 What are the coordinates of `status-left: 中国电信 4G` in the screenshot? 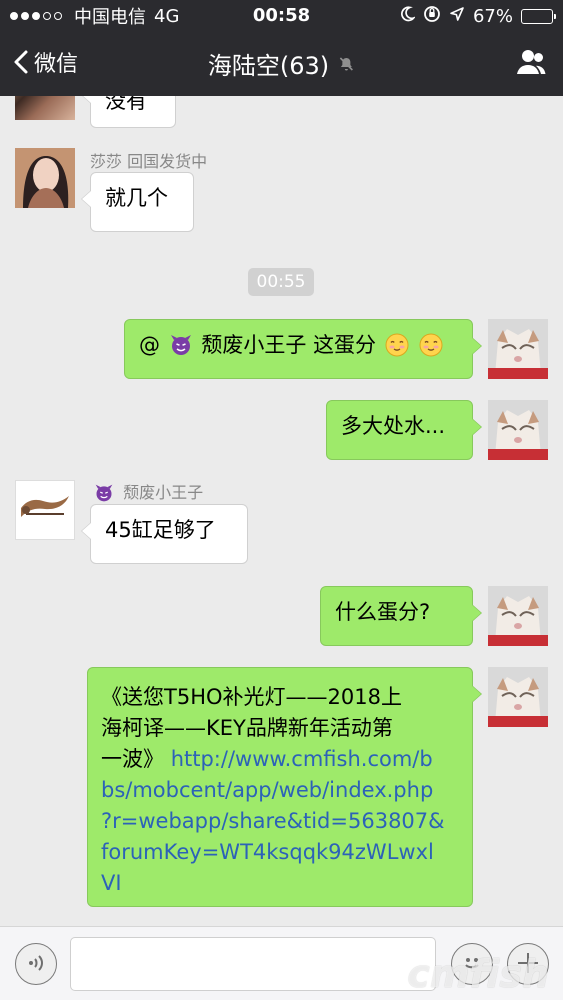 It's located at (94, 16).